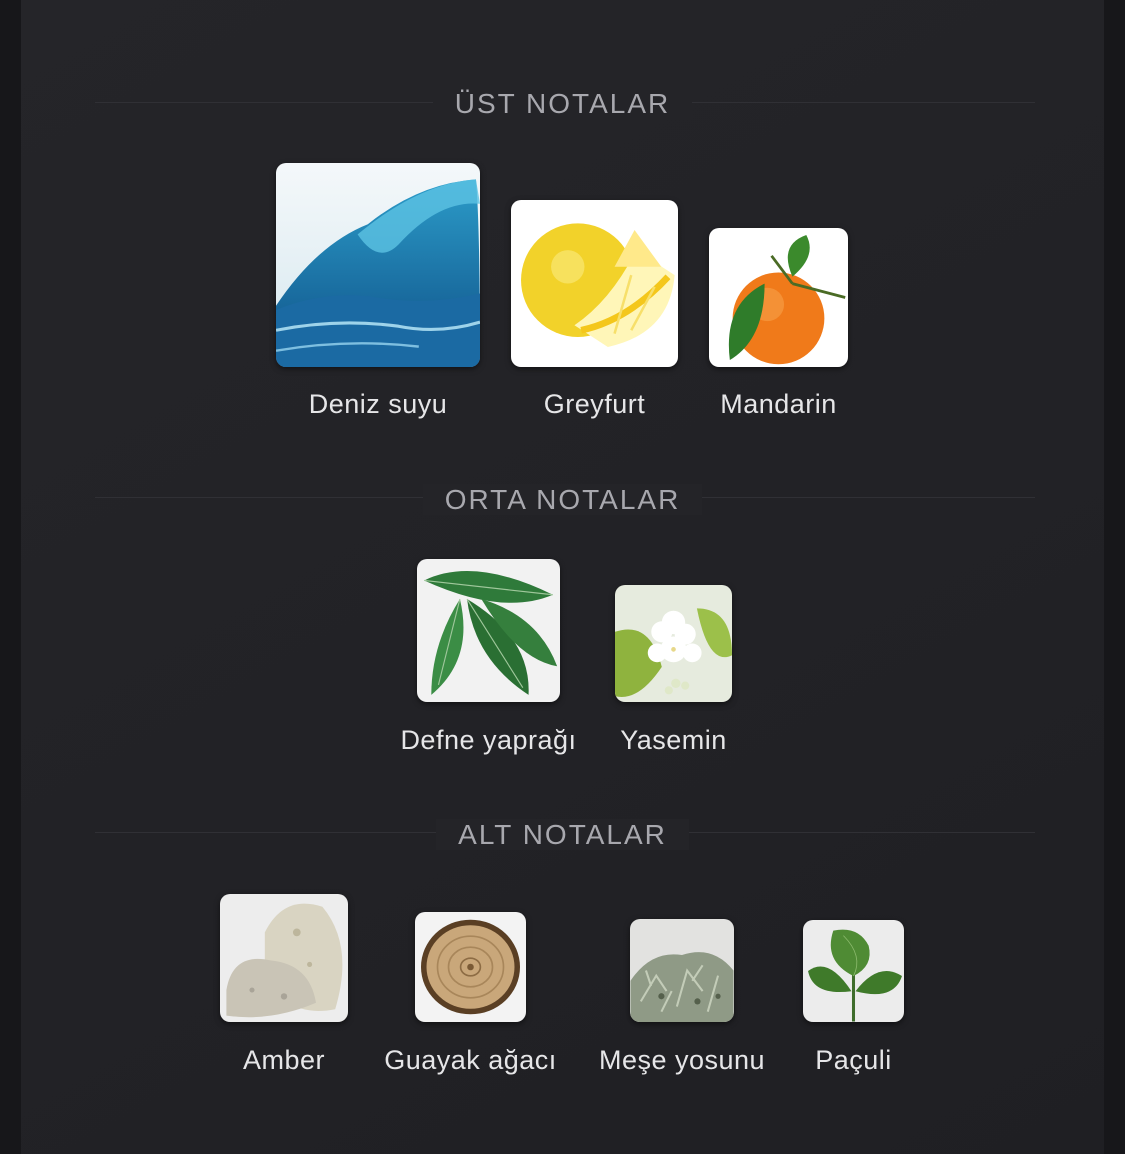  Describe the element at coordinates (284, 1060) in the screenshot. I see `note-label: Amber` at that location.